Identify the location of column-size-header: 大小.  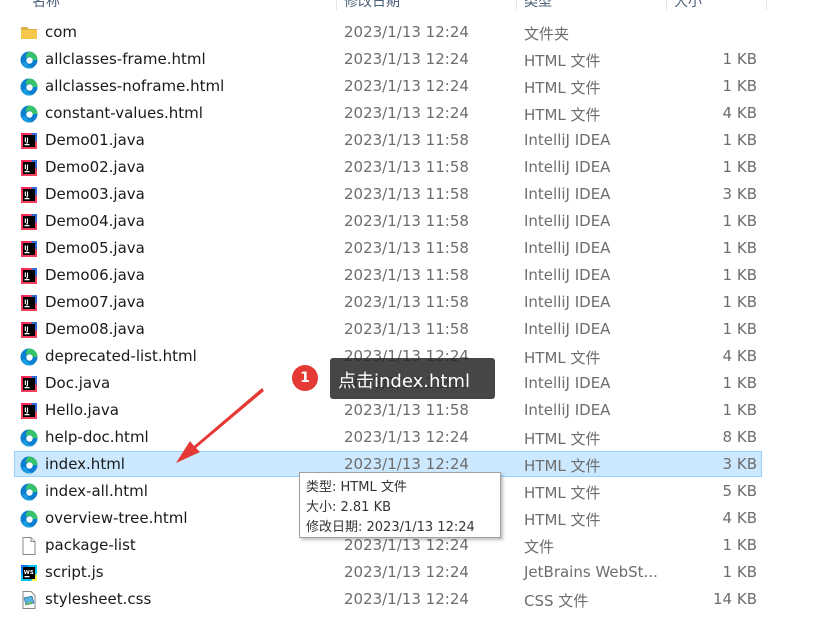
(688, 5).